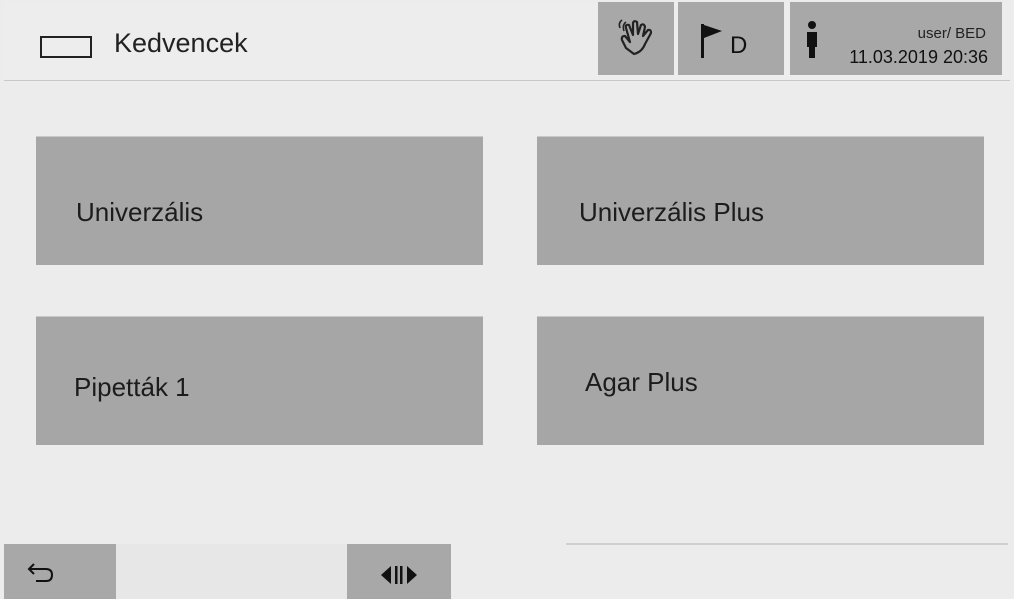  Describe the element at coordinates (918, 57) in the screenshot. I see `datetime: 11.03.2019 20:36` at that location.